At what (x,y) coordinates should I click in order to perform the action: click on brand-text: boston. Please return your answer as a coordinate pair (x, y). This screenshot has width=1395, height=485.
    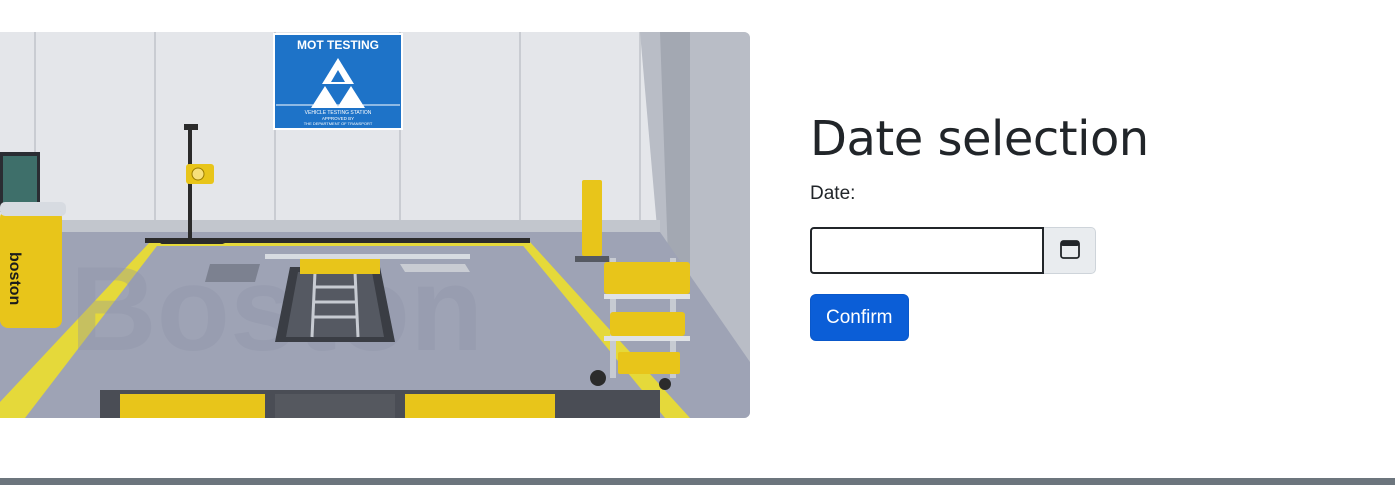
    Looking at the image, I should click on (14, 278).